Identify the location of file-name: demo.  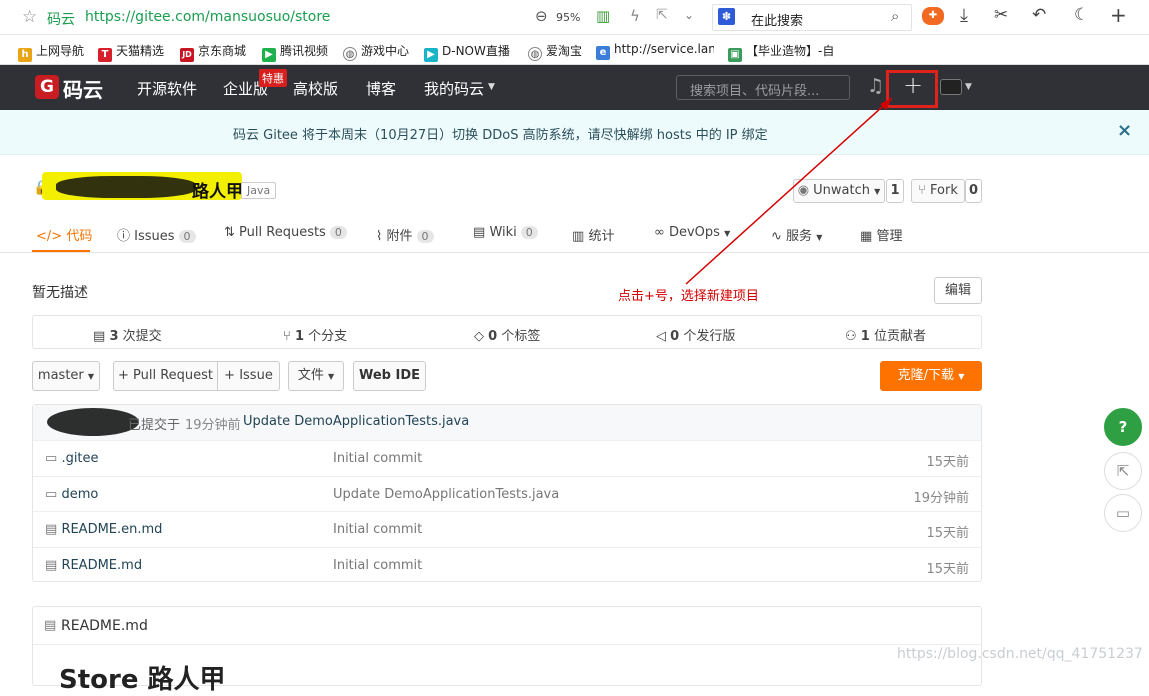
(79, 494).